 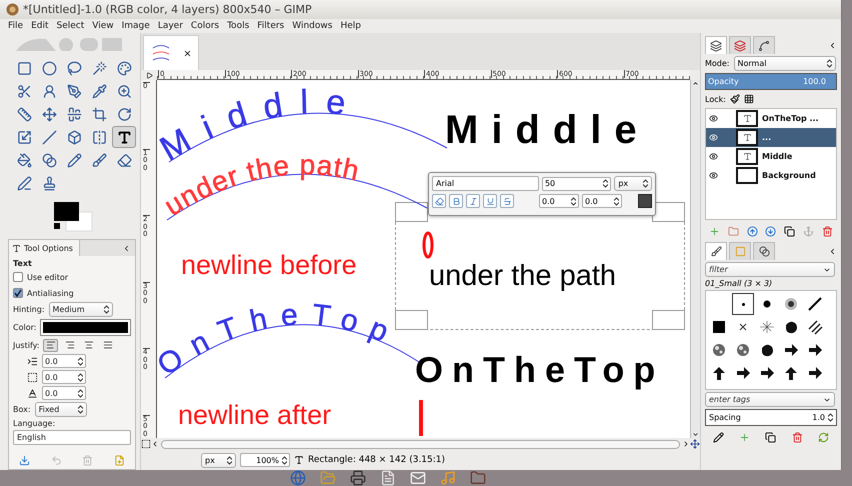 I want to click on hinting-select: Medium, so click(x=80, y=309).